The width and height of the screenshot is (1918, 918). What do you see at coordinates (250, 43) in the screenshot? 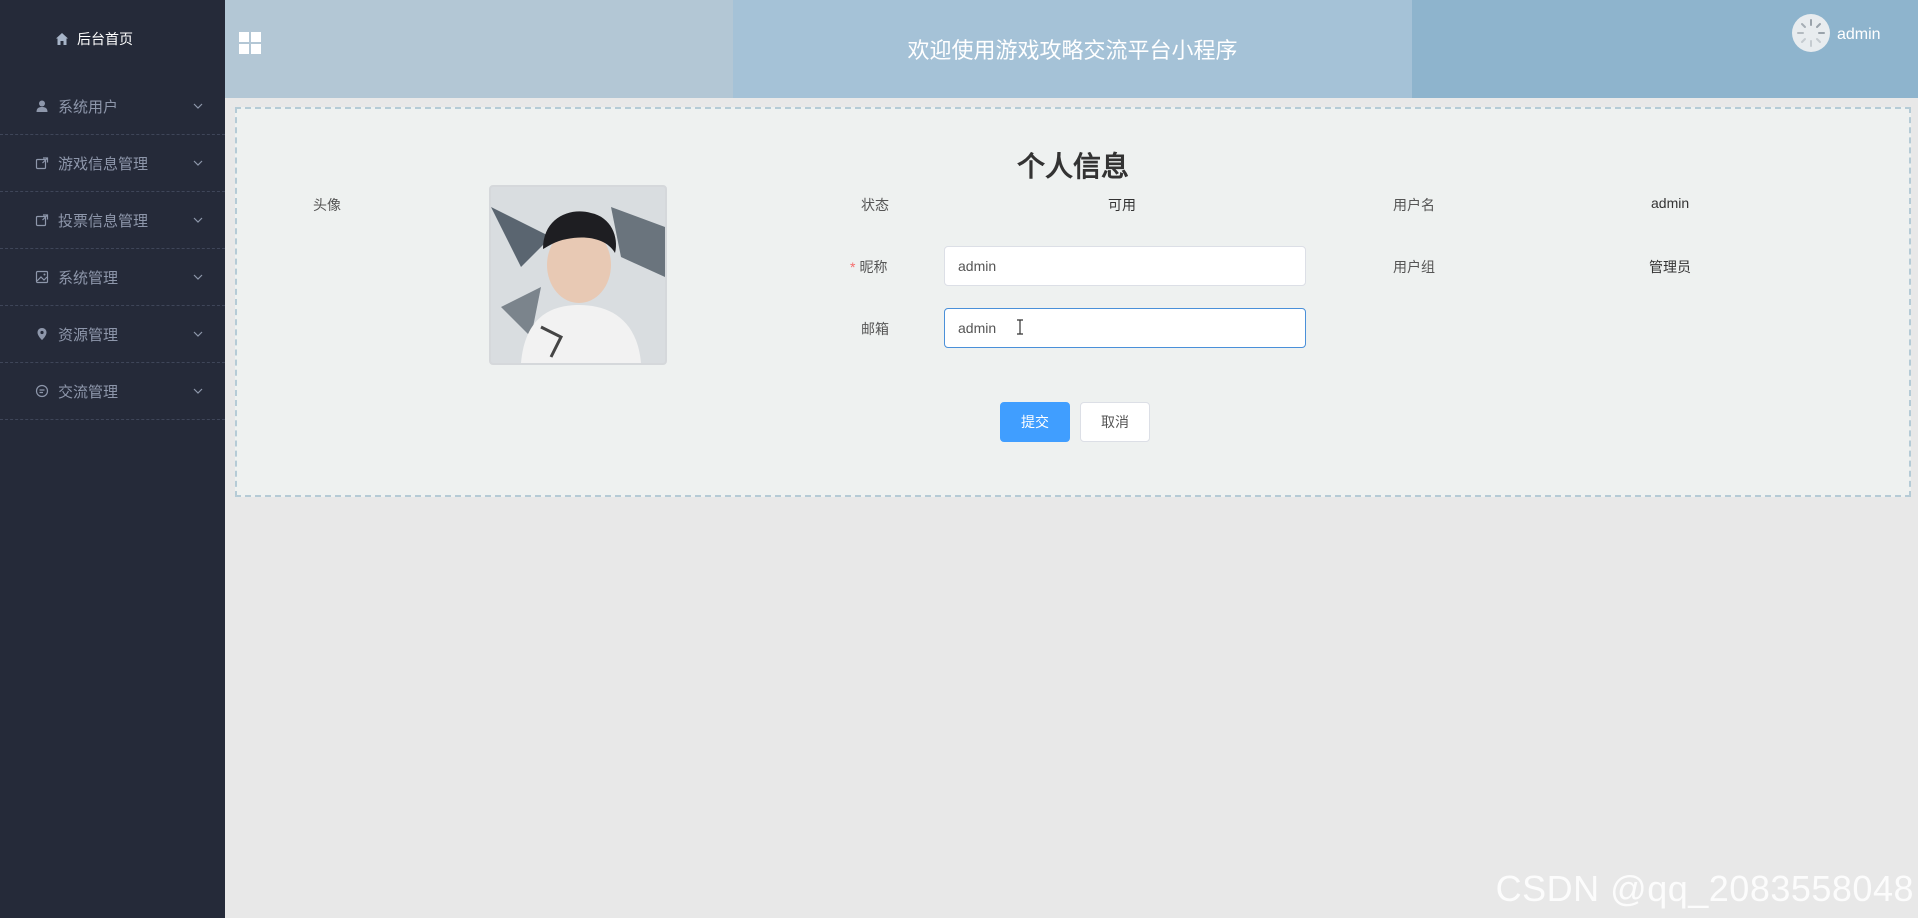
I see `grid-menu-icon` at bounding box center [250, 43].